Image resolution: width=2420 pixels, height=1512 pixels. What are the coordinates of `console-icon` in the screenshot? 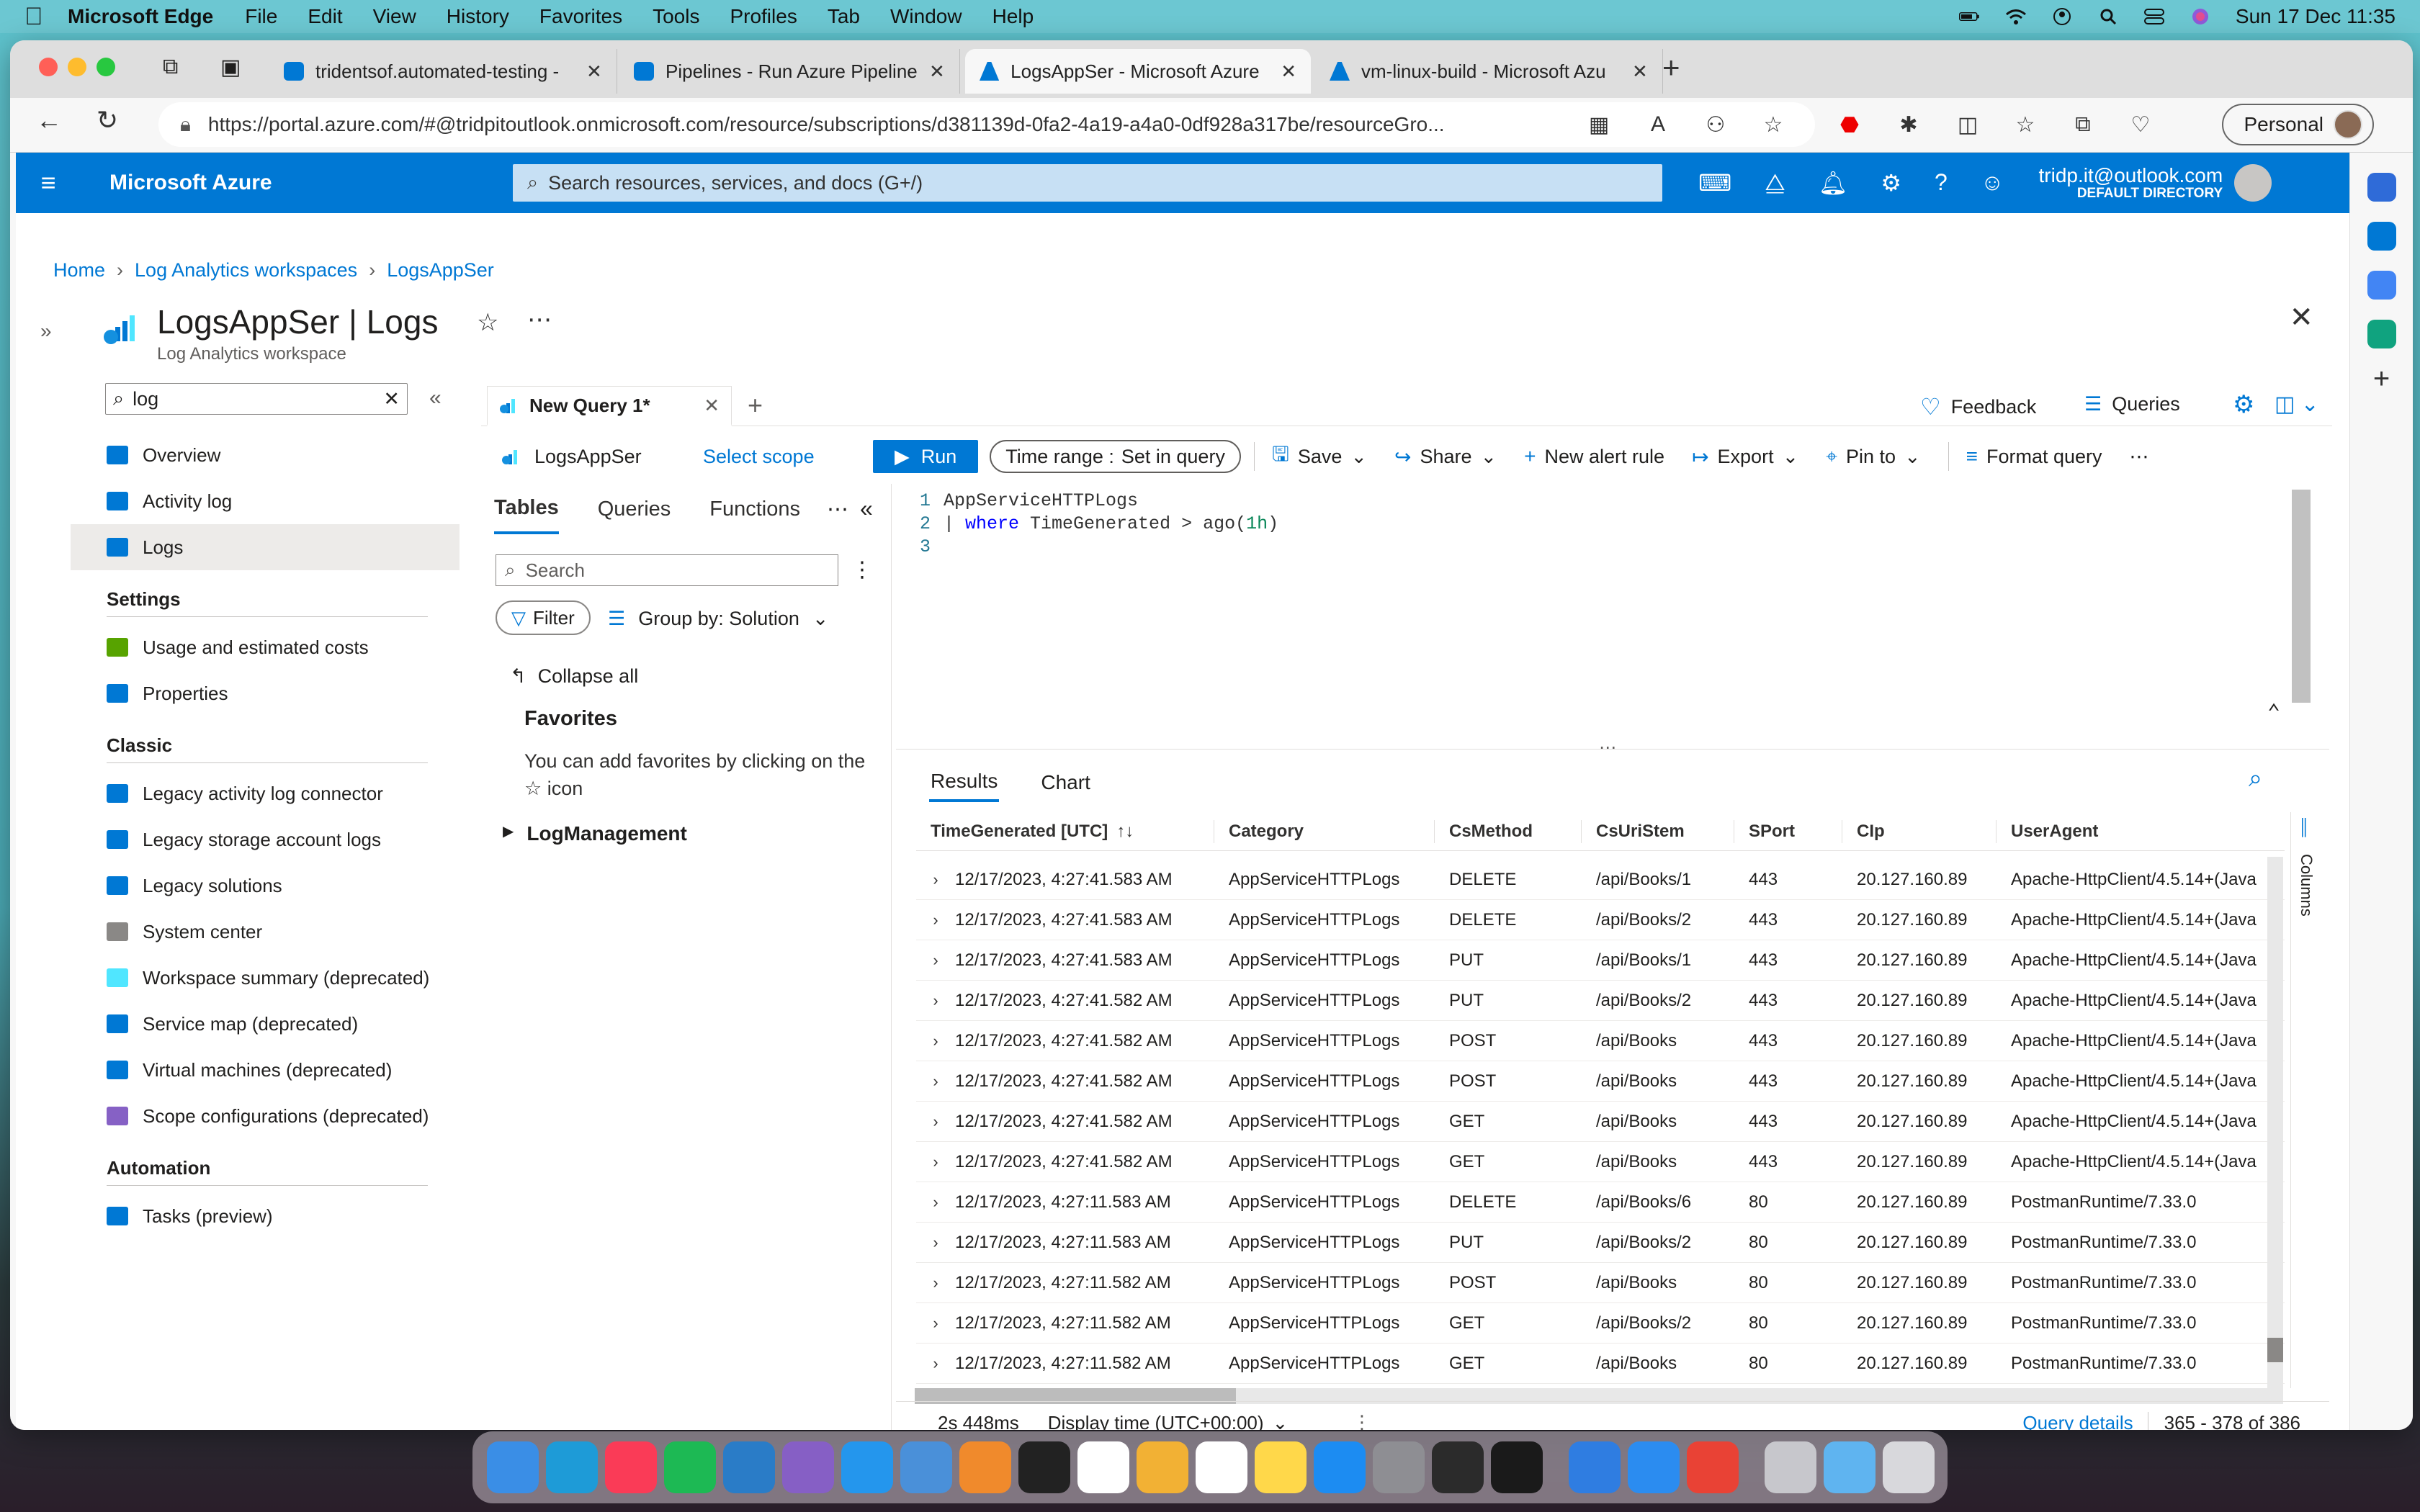 It's located at (1458, 1467).